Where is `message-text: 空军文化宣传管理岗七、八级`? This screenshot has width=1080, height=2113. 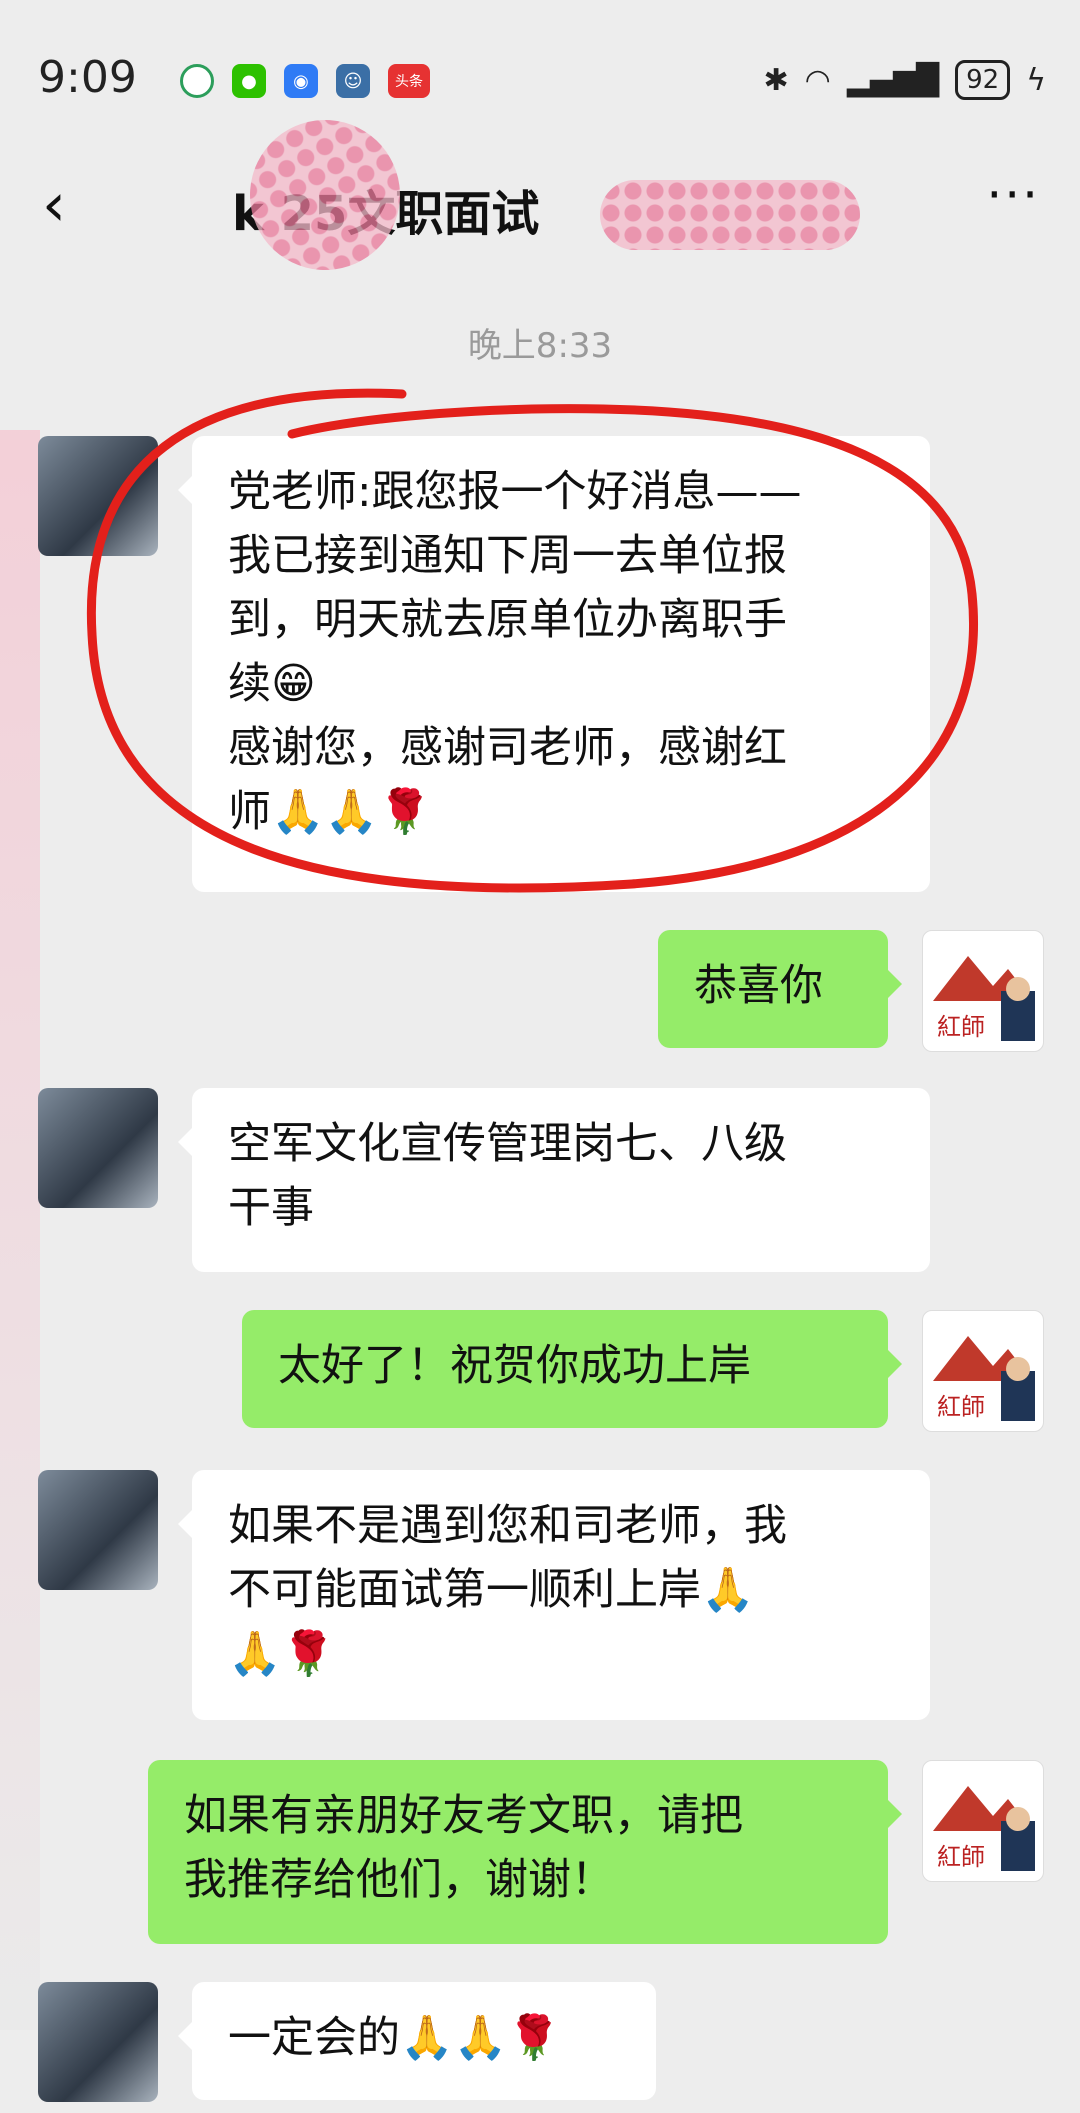
message-text: 空军文化宣传管理岗七、八级 is located at coordinates (507, 1144).